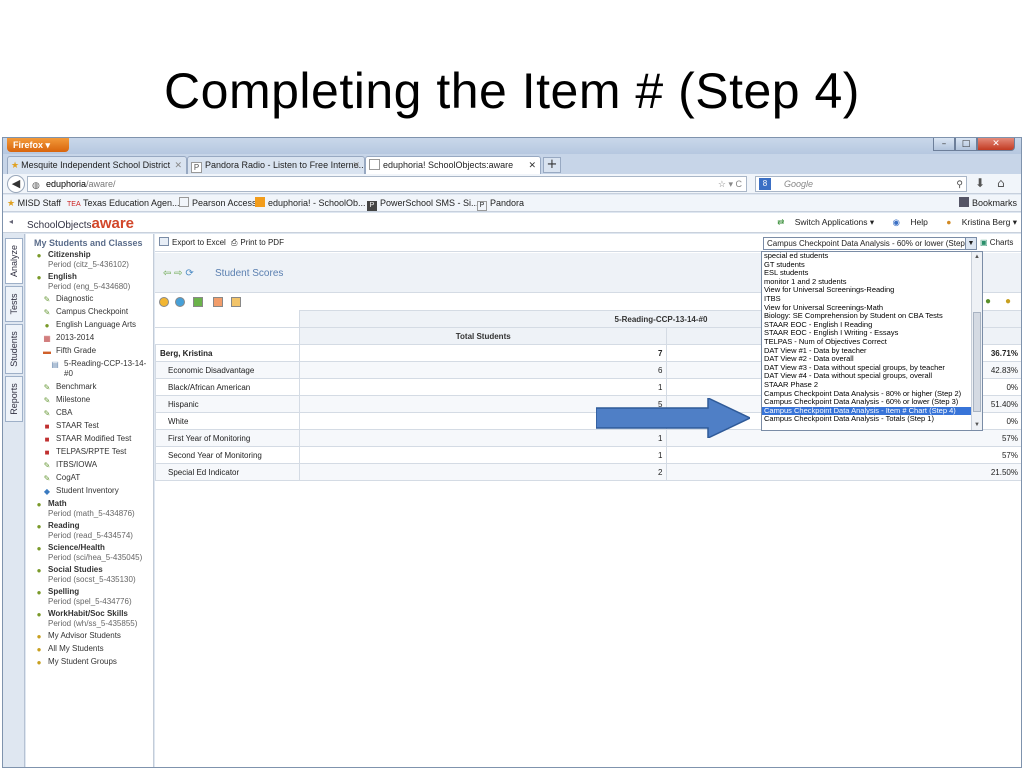  I want to click on dropdown-option: STAAR EOC - English I Reading, so click(867, 325).